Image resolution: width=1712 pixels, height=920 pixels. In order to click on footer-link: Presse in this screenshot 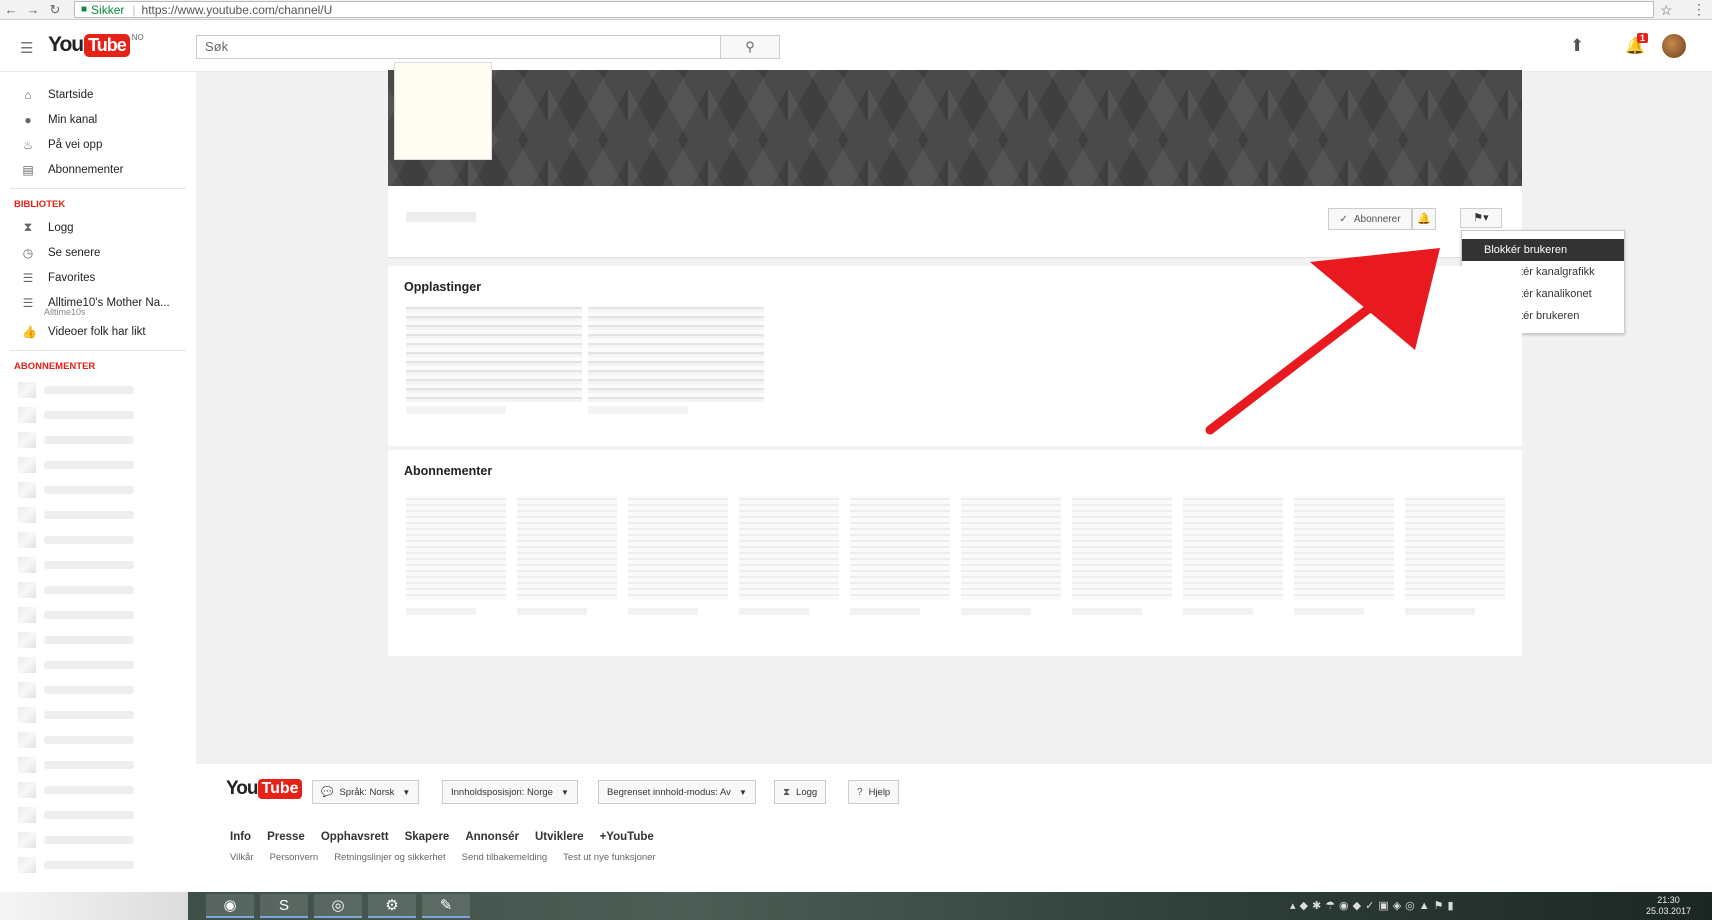, I will do `click(286, 837)`.